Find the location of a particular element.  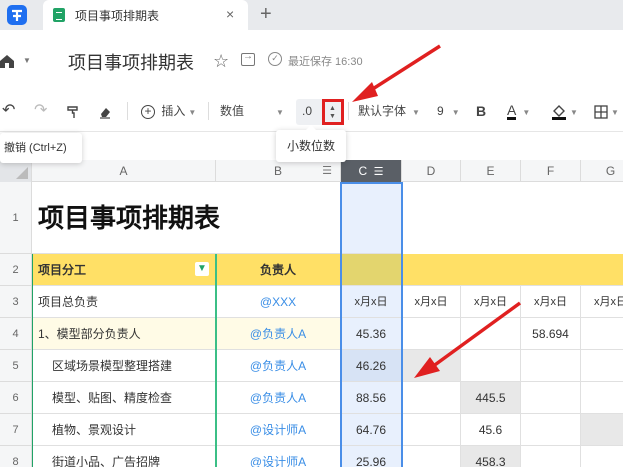

plus-circle-icon: + is located at coordinates (148, 111).